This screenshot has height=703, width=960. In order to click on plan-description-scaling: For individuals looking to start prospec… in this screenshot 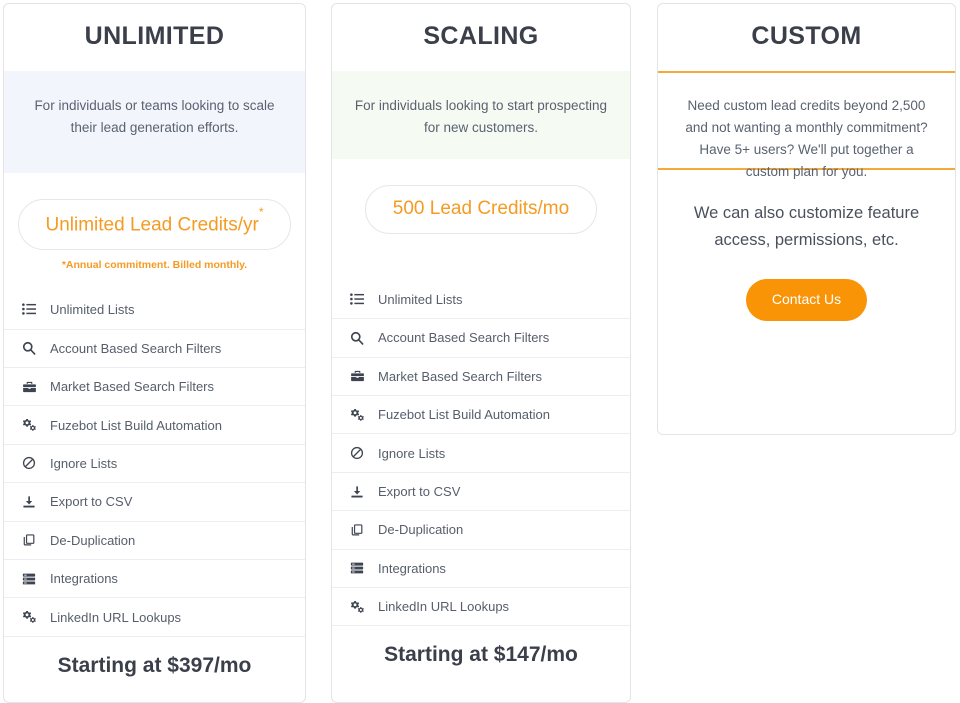, I will do `click(481, 115)`.